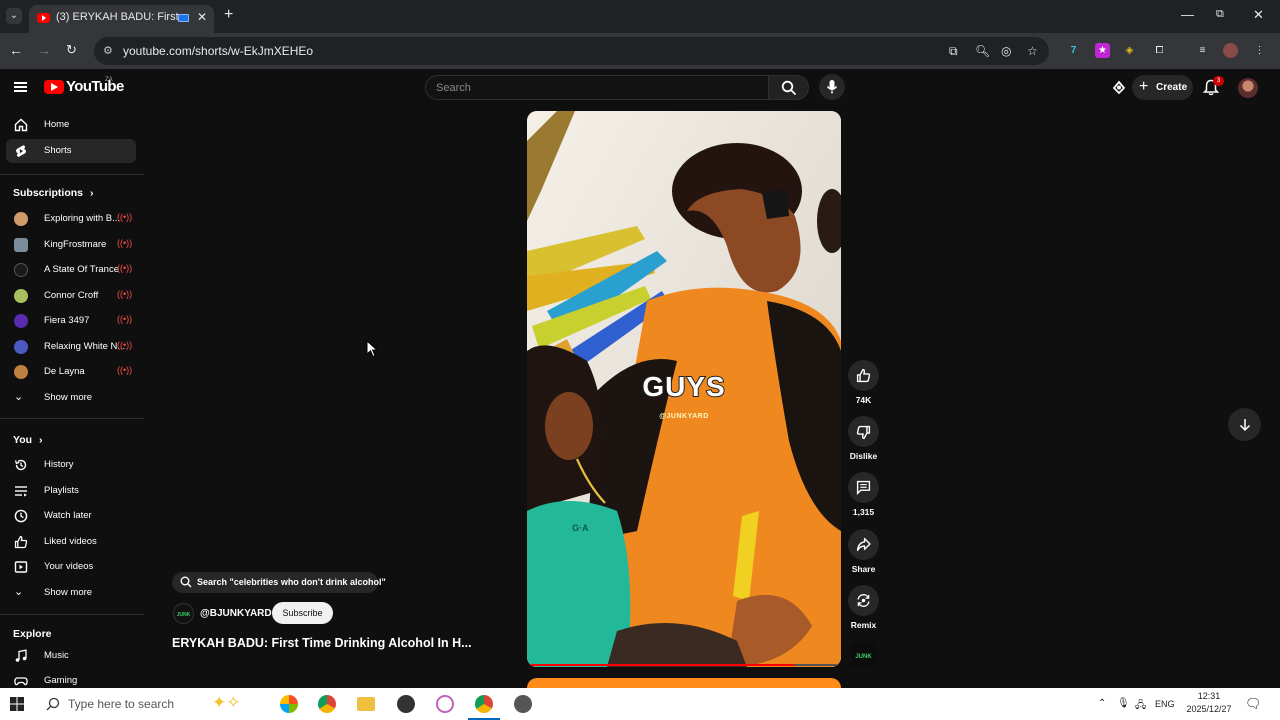 The height and width of the screenshot is (720, 1280). I want to click on channel-avatar, so click(21, 321).